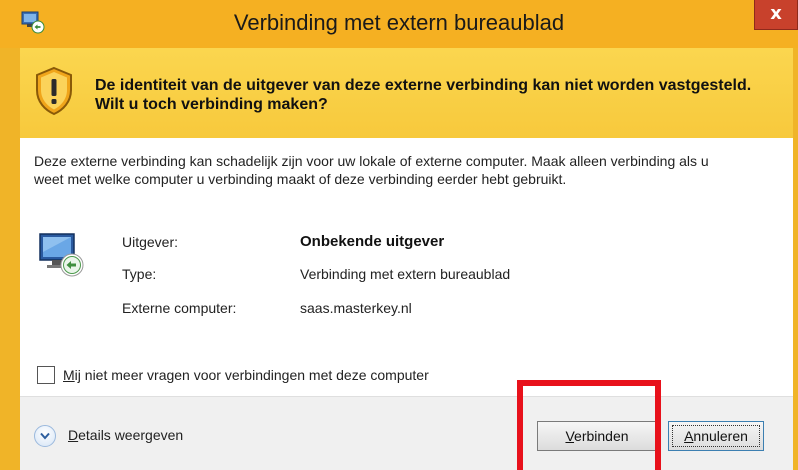 This screenshot has width=798, height=470. What do you see at coordinates (372, 241) in the screenshot?
I see `publisher-value: Onbekende uitgever` at bounding box center [372, 241].